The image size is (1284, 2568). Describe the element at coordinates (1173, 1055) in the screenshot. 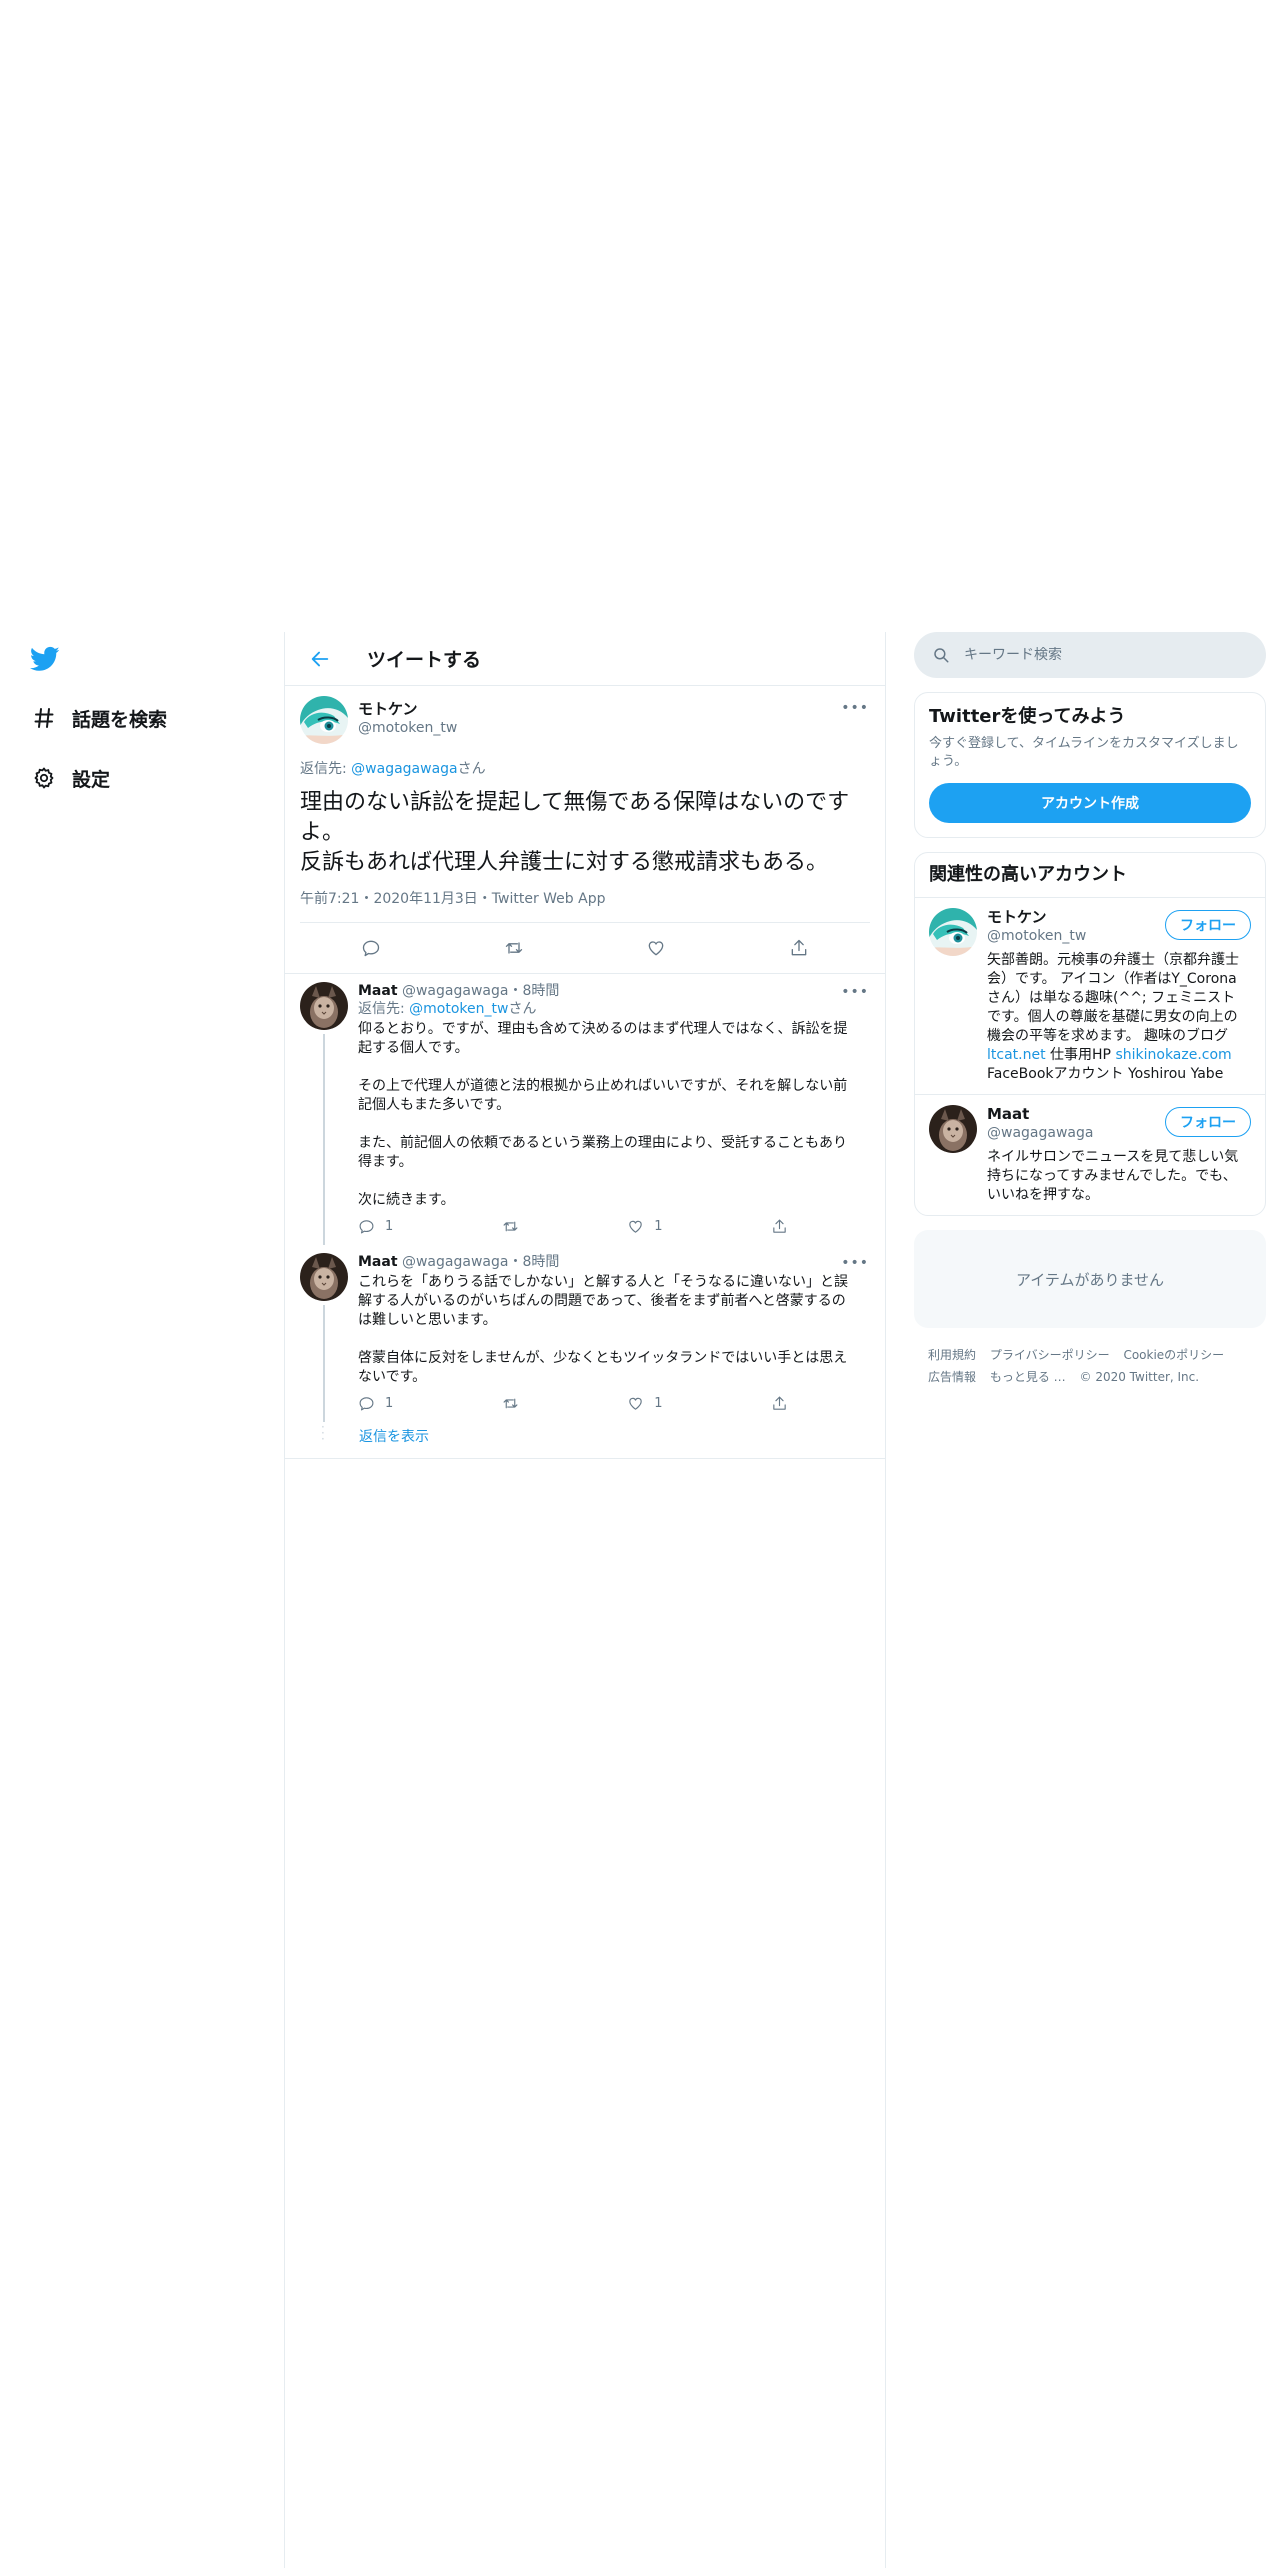

I see `bio-link: shikinokaze.com` at that location.